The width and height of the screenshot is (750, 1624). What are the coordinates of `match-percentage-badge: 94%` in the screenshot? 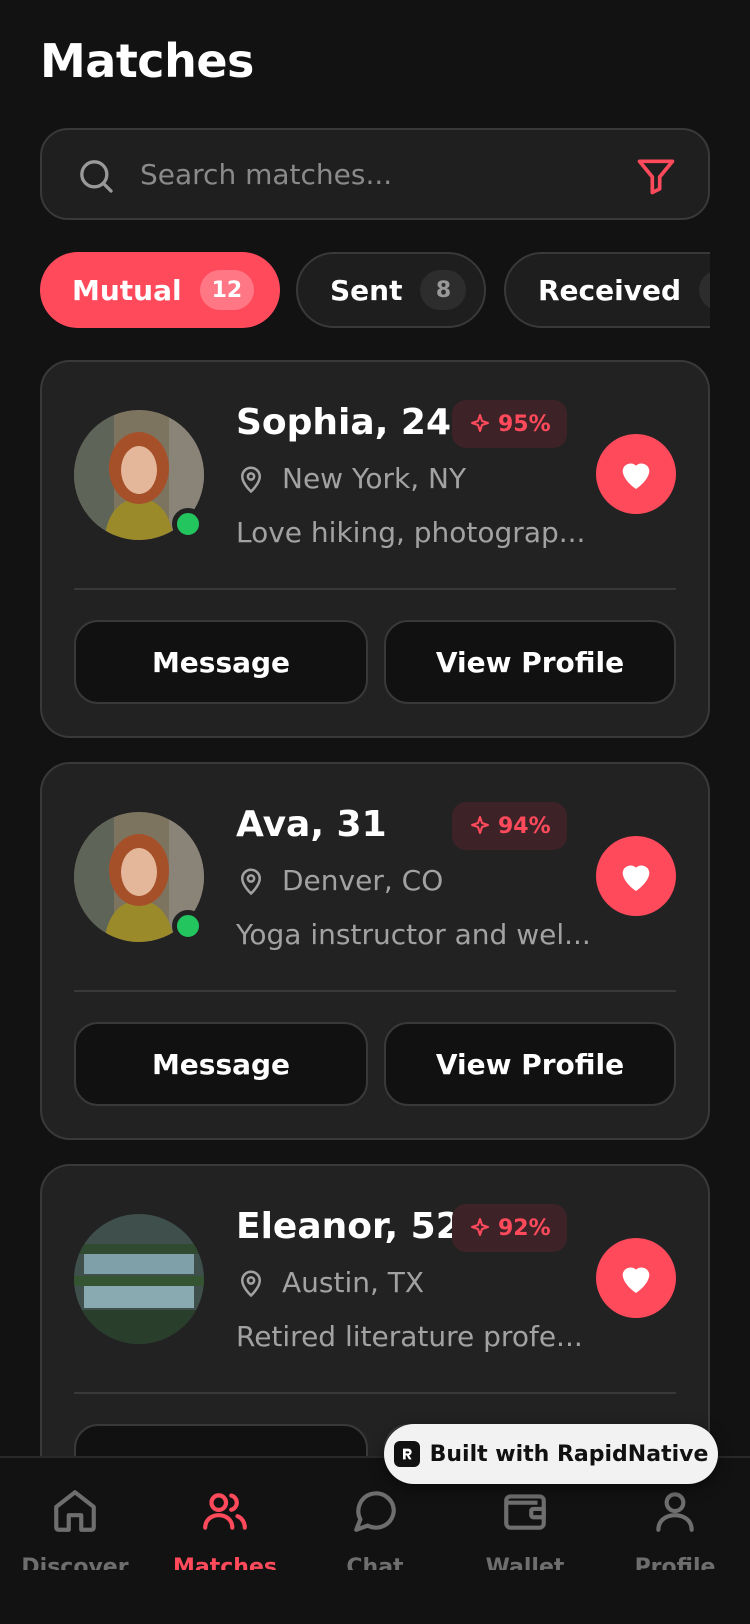 It's located at (509, 826).